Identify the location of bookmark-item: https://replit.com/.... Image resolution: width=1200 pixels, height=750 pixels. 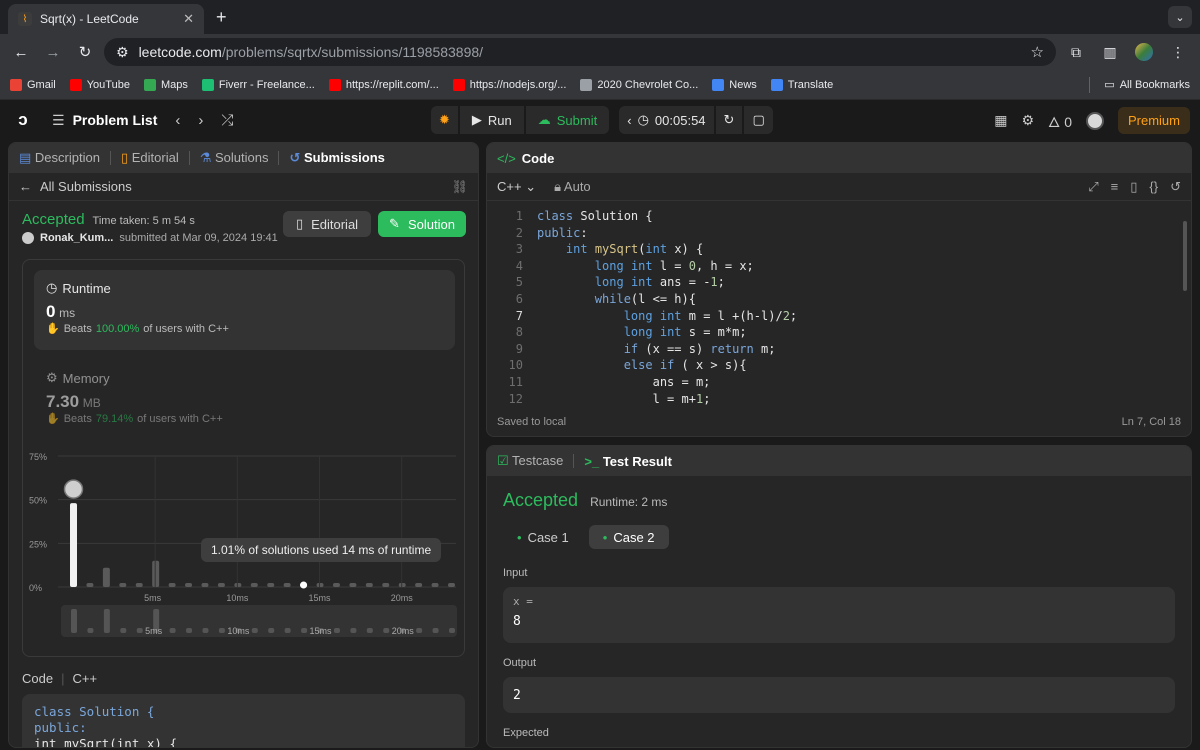
(383, 84).